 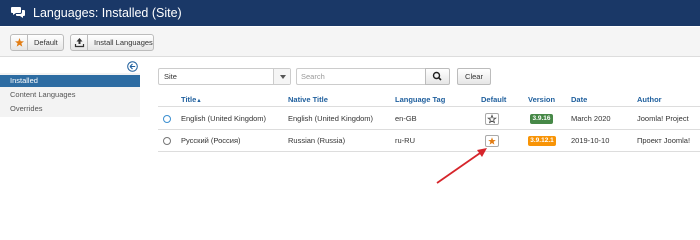 What do you see at coordinates (211, 140) in the screenshot?
I see `row-title: Русский (Россия)` at bounding box center [211, 140].